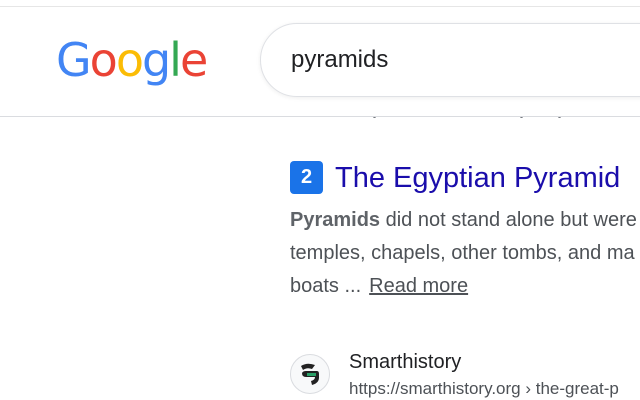 The height and width of the screenshot is (400, 640). What do you see at coordinates (484, 388) in the screenshot?
I see `source-url: https://smarthistory.org › the-great-p` at bounding box center [484, 388].